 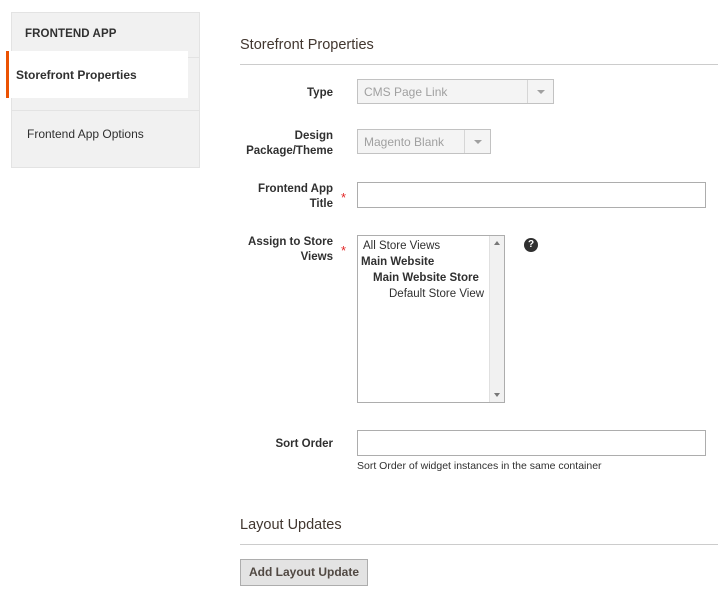 I want to click on section-title-layout-updates: Layout Updates, so click(x=291, y=525).